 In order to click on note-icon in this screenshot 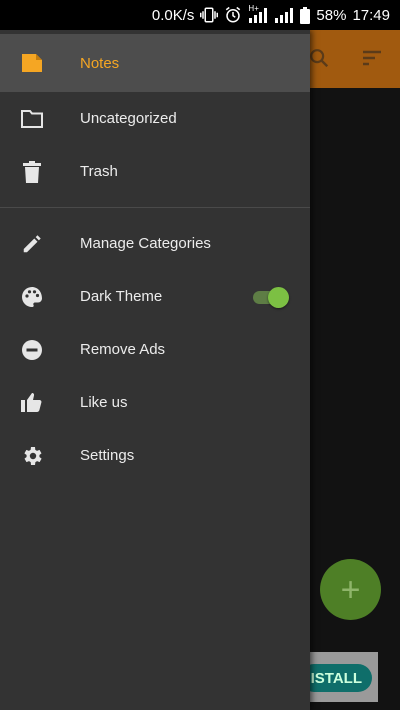, I will do `click(32, 63)`.